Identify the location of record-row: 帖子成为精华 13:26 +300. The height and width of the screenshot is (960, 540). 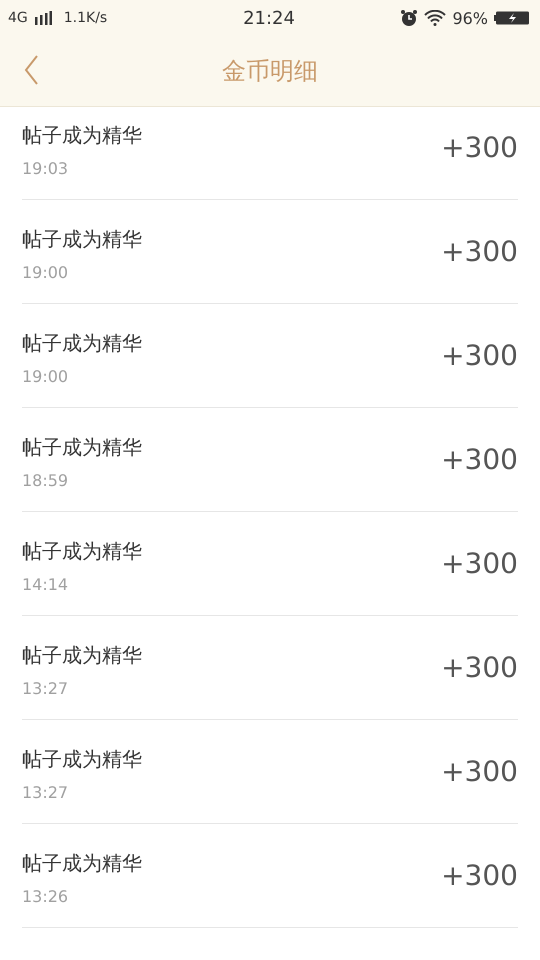
(270, 876).